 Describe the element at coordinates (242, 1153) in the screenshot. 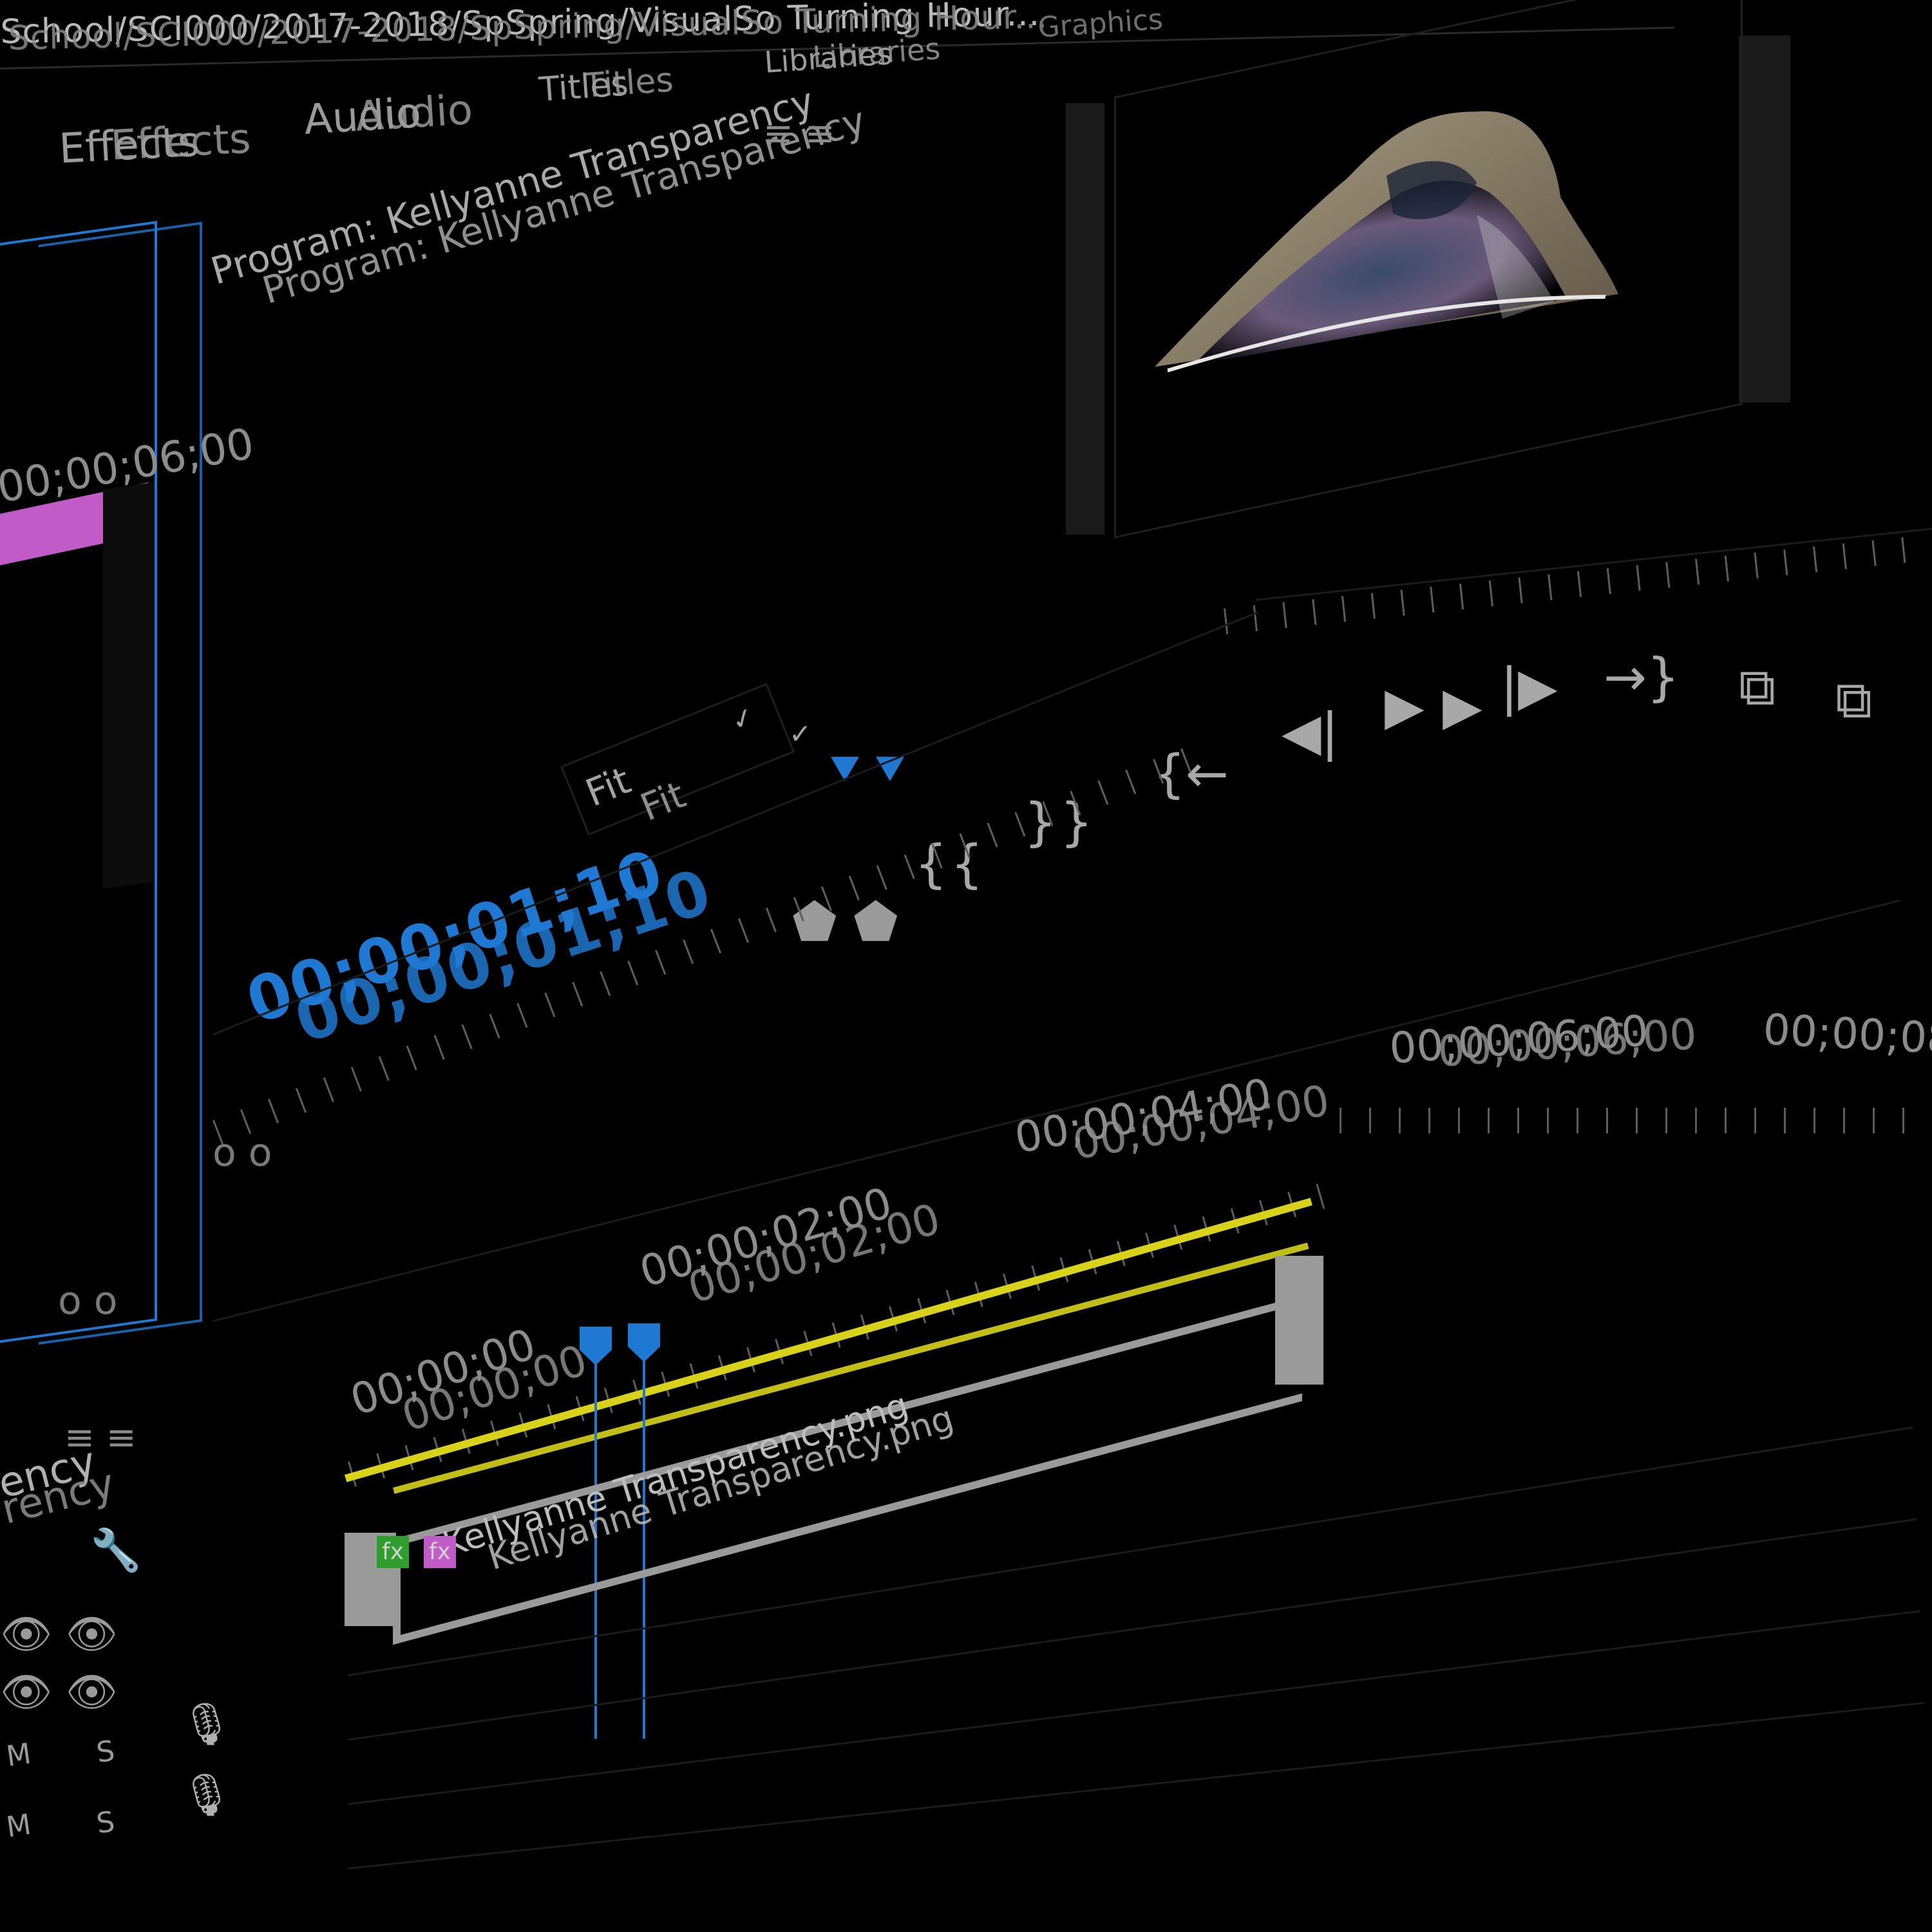

I see `program-zoom-handles: o o` at that location.